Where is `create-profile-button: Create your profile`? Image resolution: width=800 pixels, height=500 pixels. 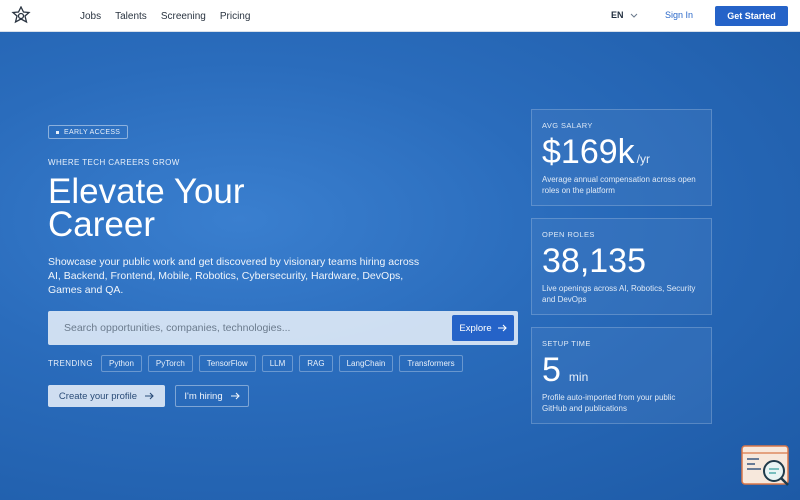
create-profile-button: Create your profile is located at coordinates (106, 396).